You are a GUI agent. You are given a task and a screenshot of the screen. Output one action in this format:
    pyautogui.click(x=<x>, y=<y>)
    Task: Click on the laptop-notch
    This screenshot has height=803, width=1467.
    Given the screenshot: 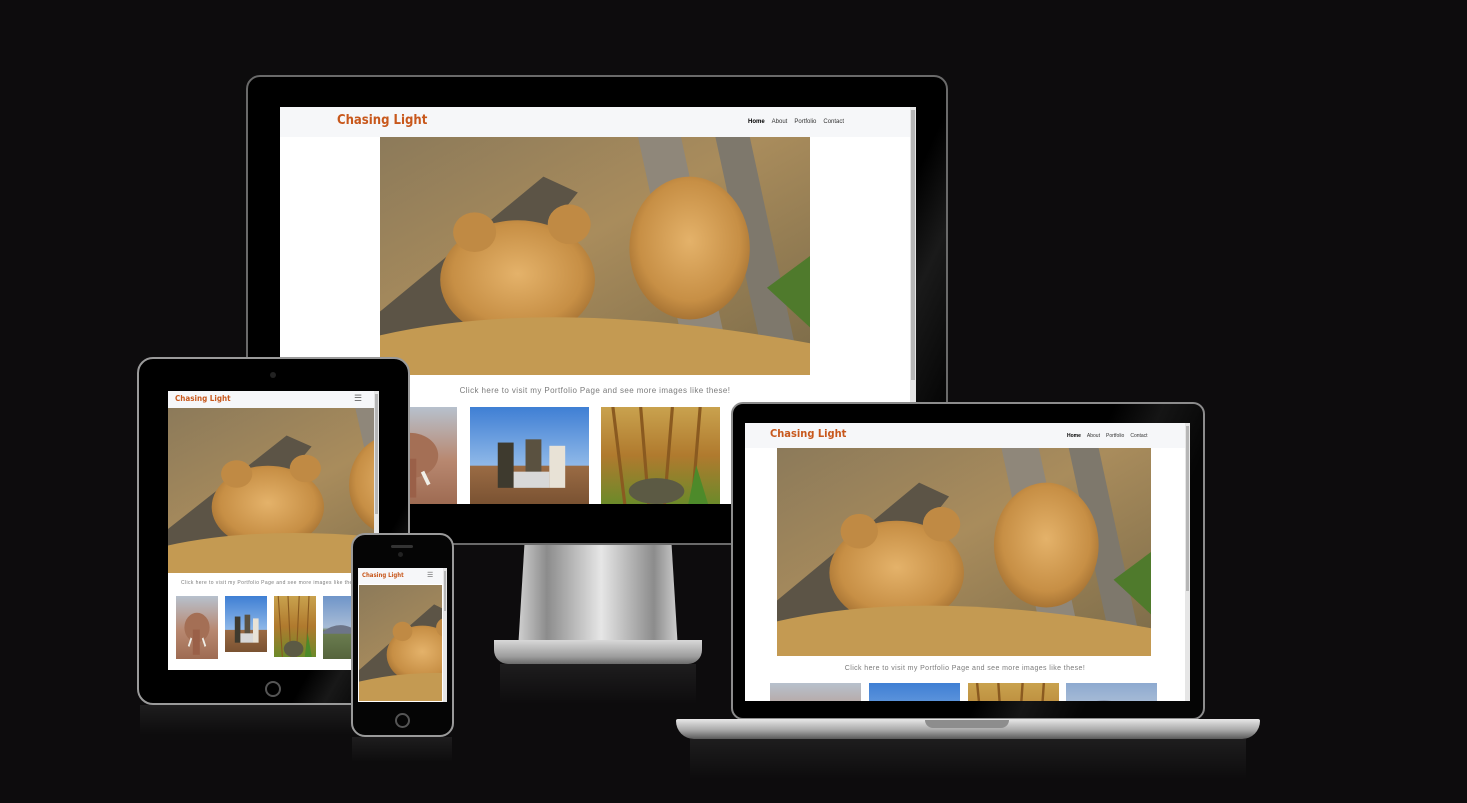 What is the action you would take?
    pyautogui.click(x=967, y=724)
    